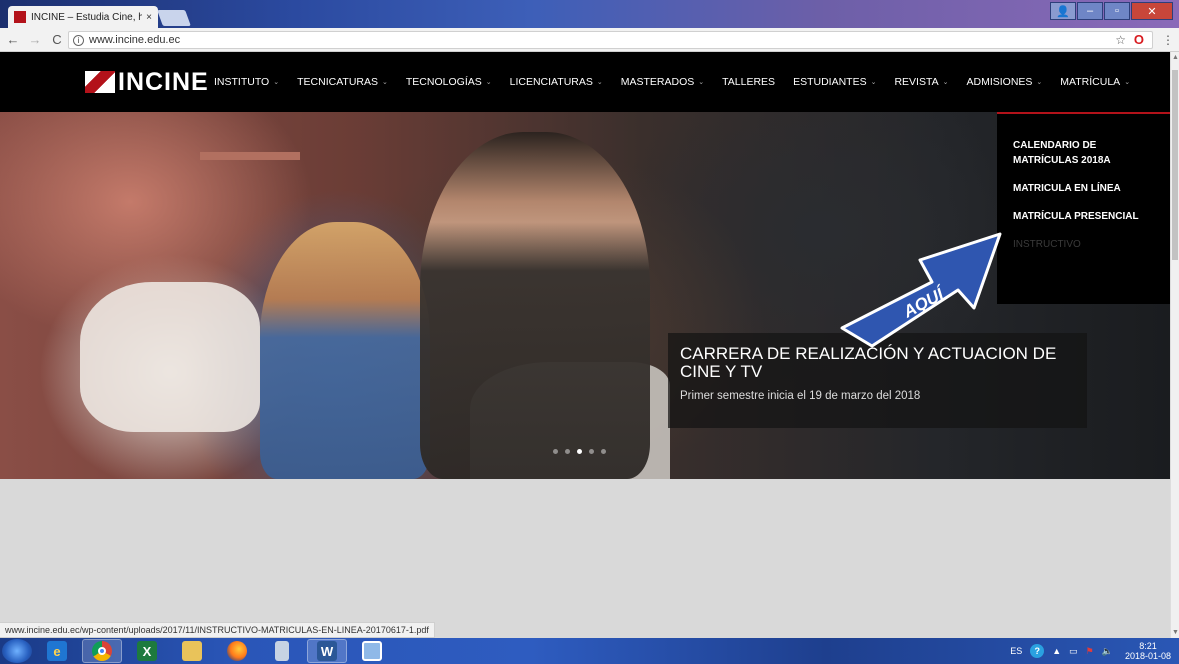 The width and height of the screenshot is (1179, 664). I want to click on action-center-flag-icon: ⚑, so click(1090, 651).